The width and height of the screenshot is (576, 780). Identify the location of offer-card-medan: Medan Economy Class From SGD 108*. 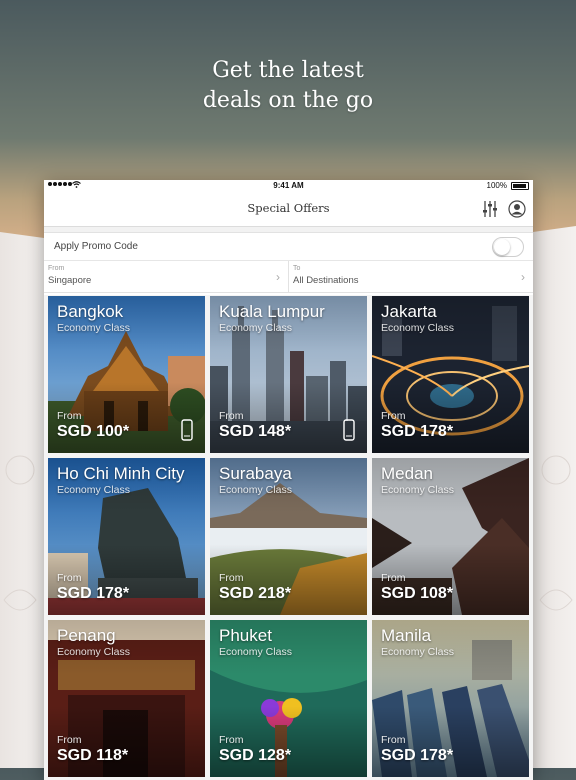
(450, 536).